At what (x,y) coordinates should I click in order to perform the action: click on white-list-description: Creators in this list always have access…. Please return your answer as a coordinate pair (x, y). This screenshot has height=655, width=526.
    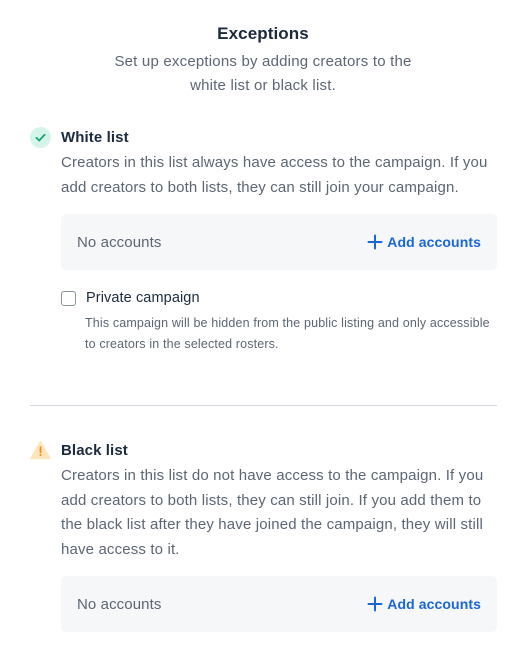
    Looking at the image, I should click on (274, 175).